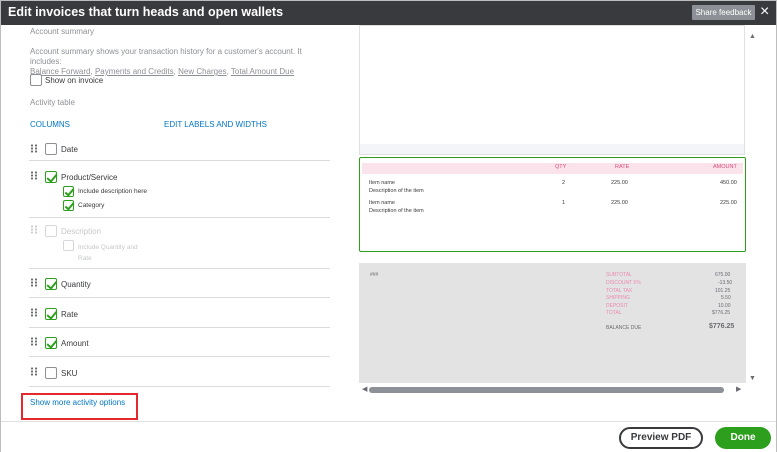 This screenshot has width=777, height=452. What do you see at coordinates (661, 438) in the screenshot?
I see `preview-pdf-button: Preview PDF` at bounding box center [661, 438].